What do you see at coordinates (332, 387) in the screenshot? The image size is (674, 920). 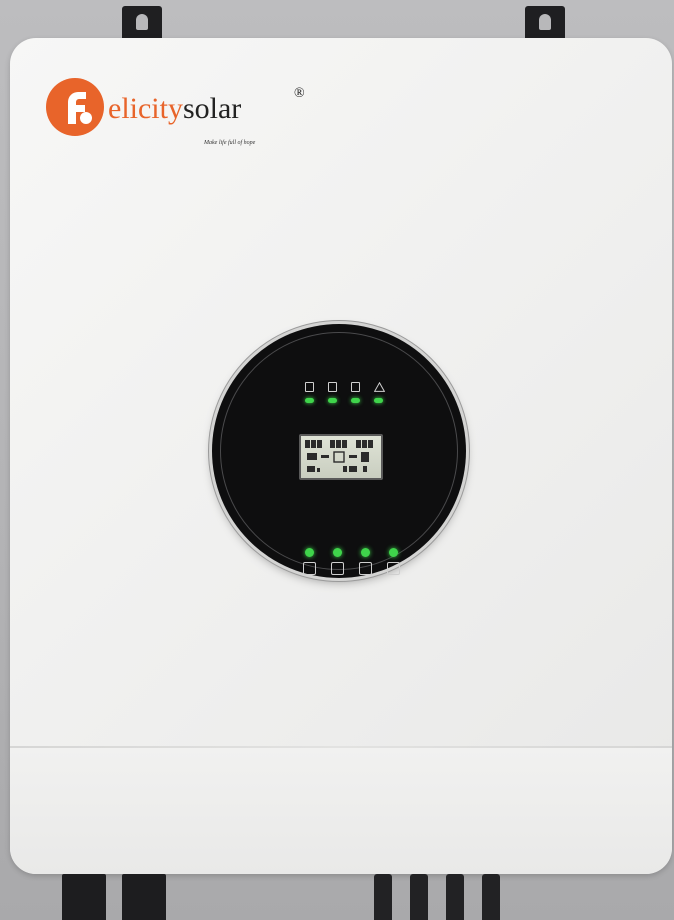 I see `solar-panel-icon` at bounding box center [332, 387].